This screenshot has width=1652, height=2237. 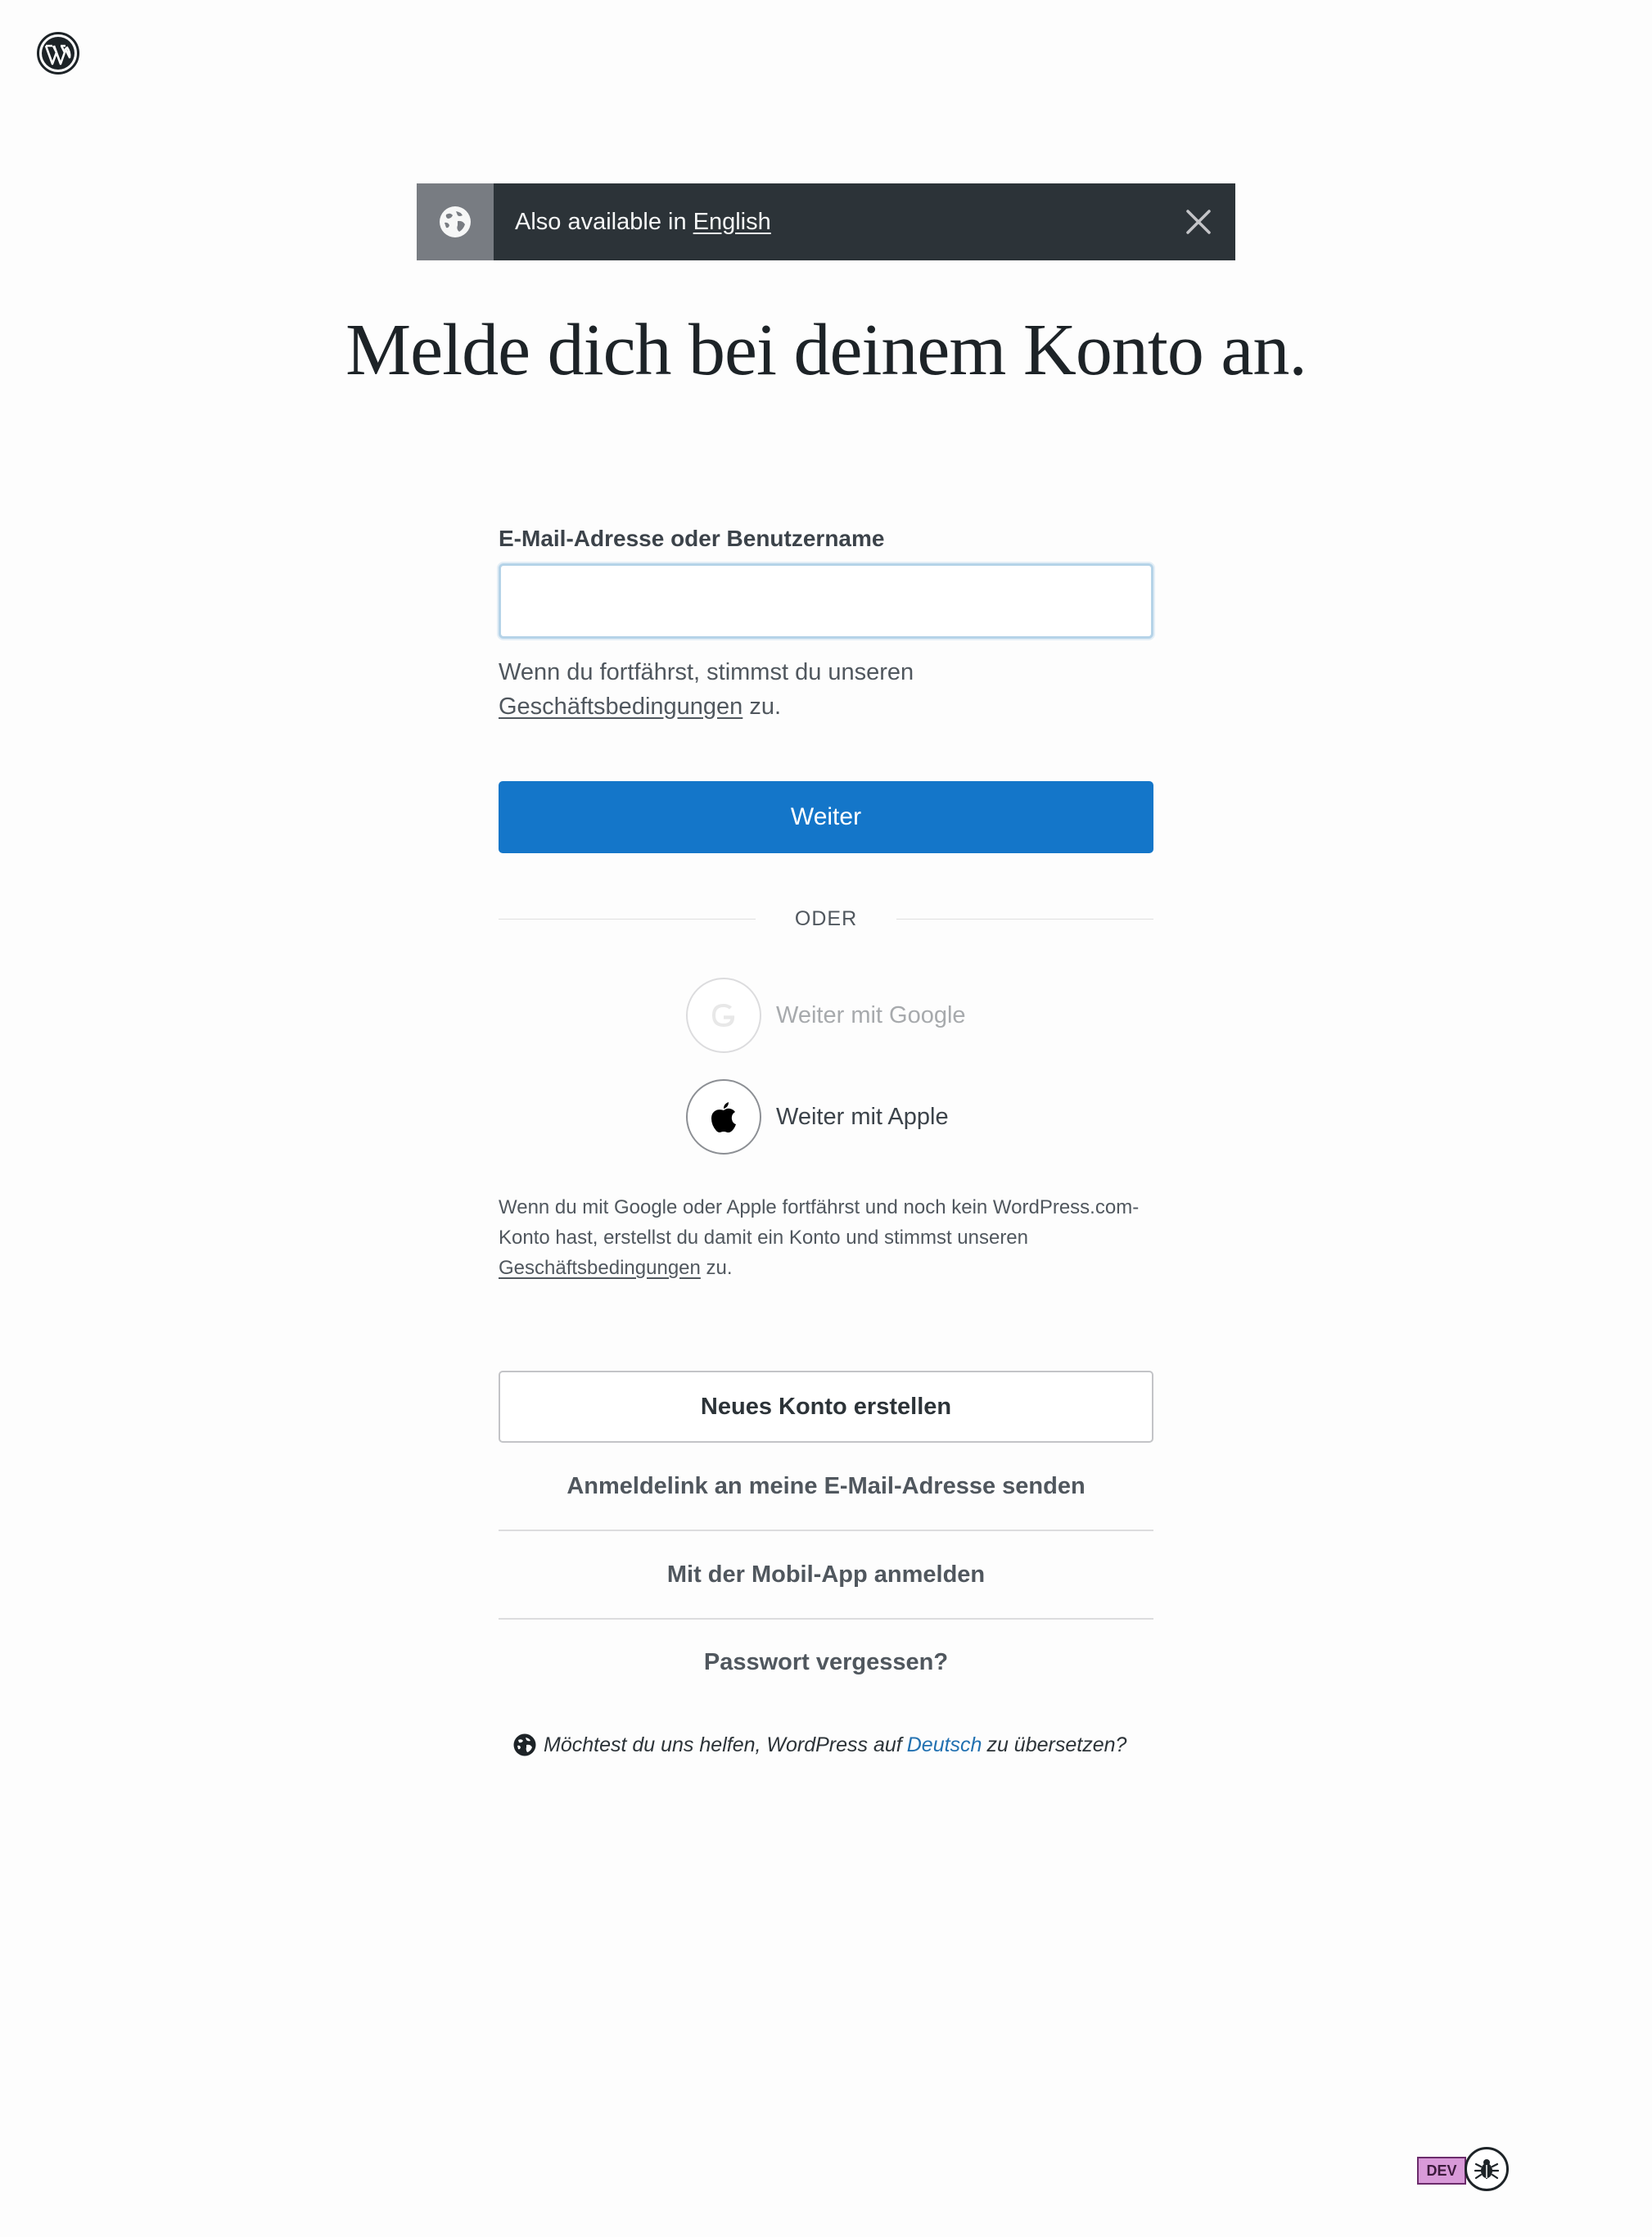 I want to click on banner-language-link: English, so click(x=732, y=222).